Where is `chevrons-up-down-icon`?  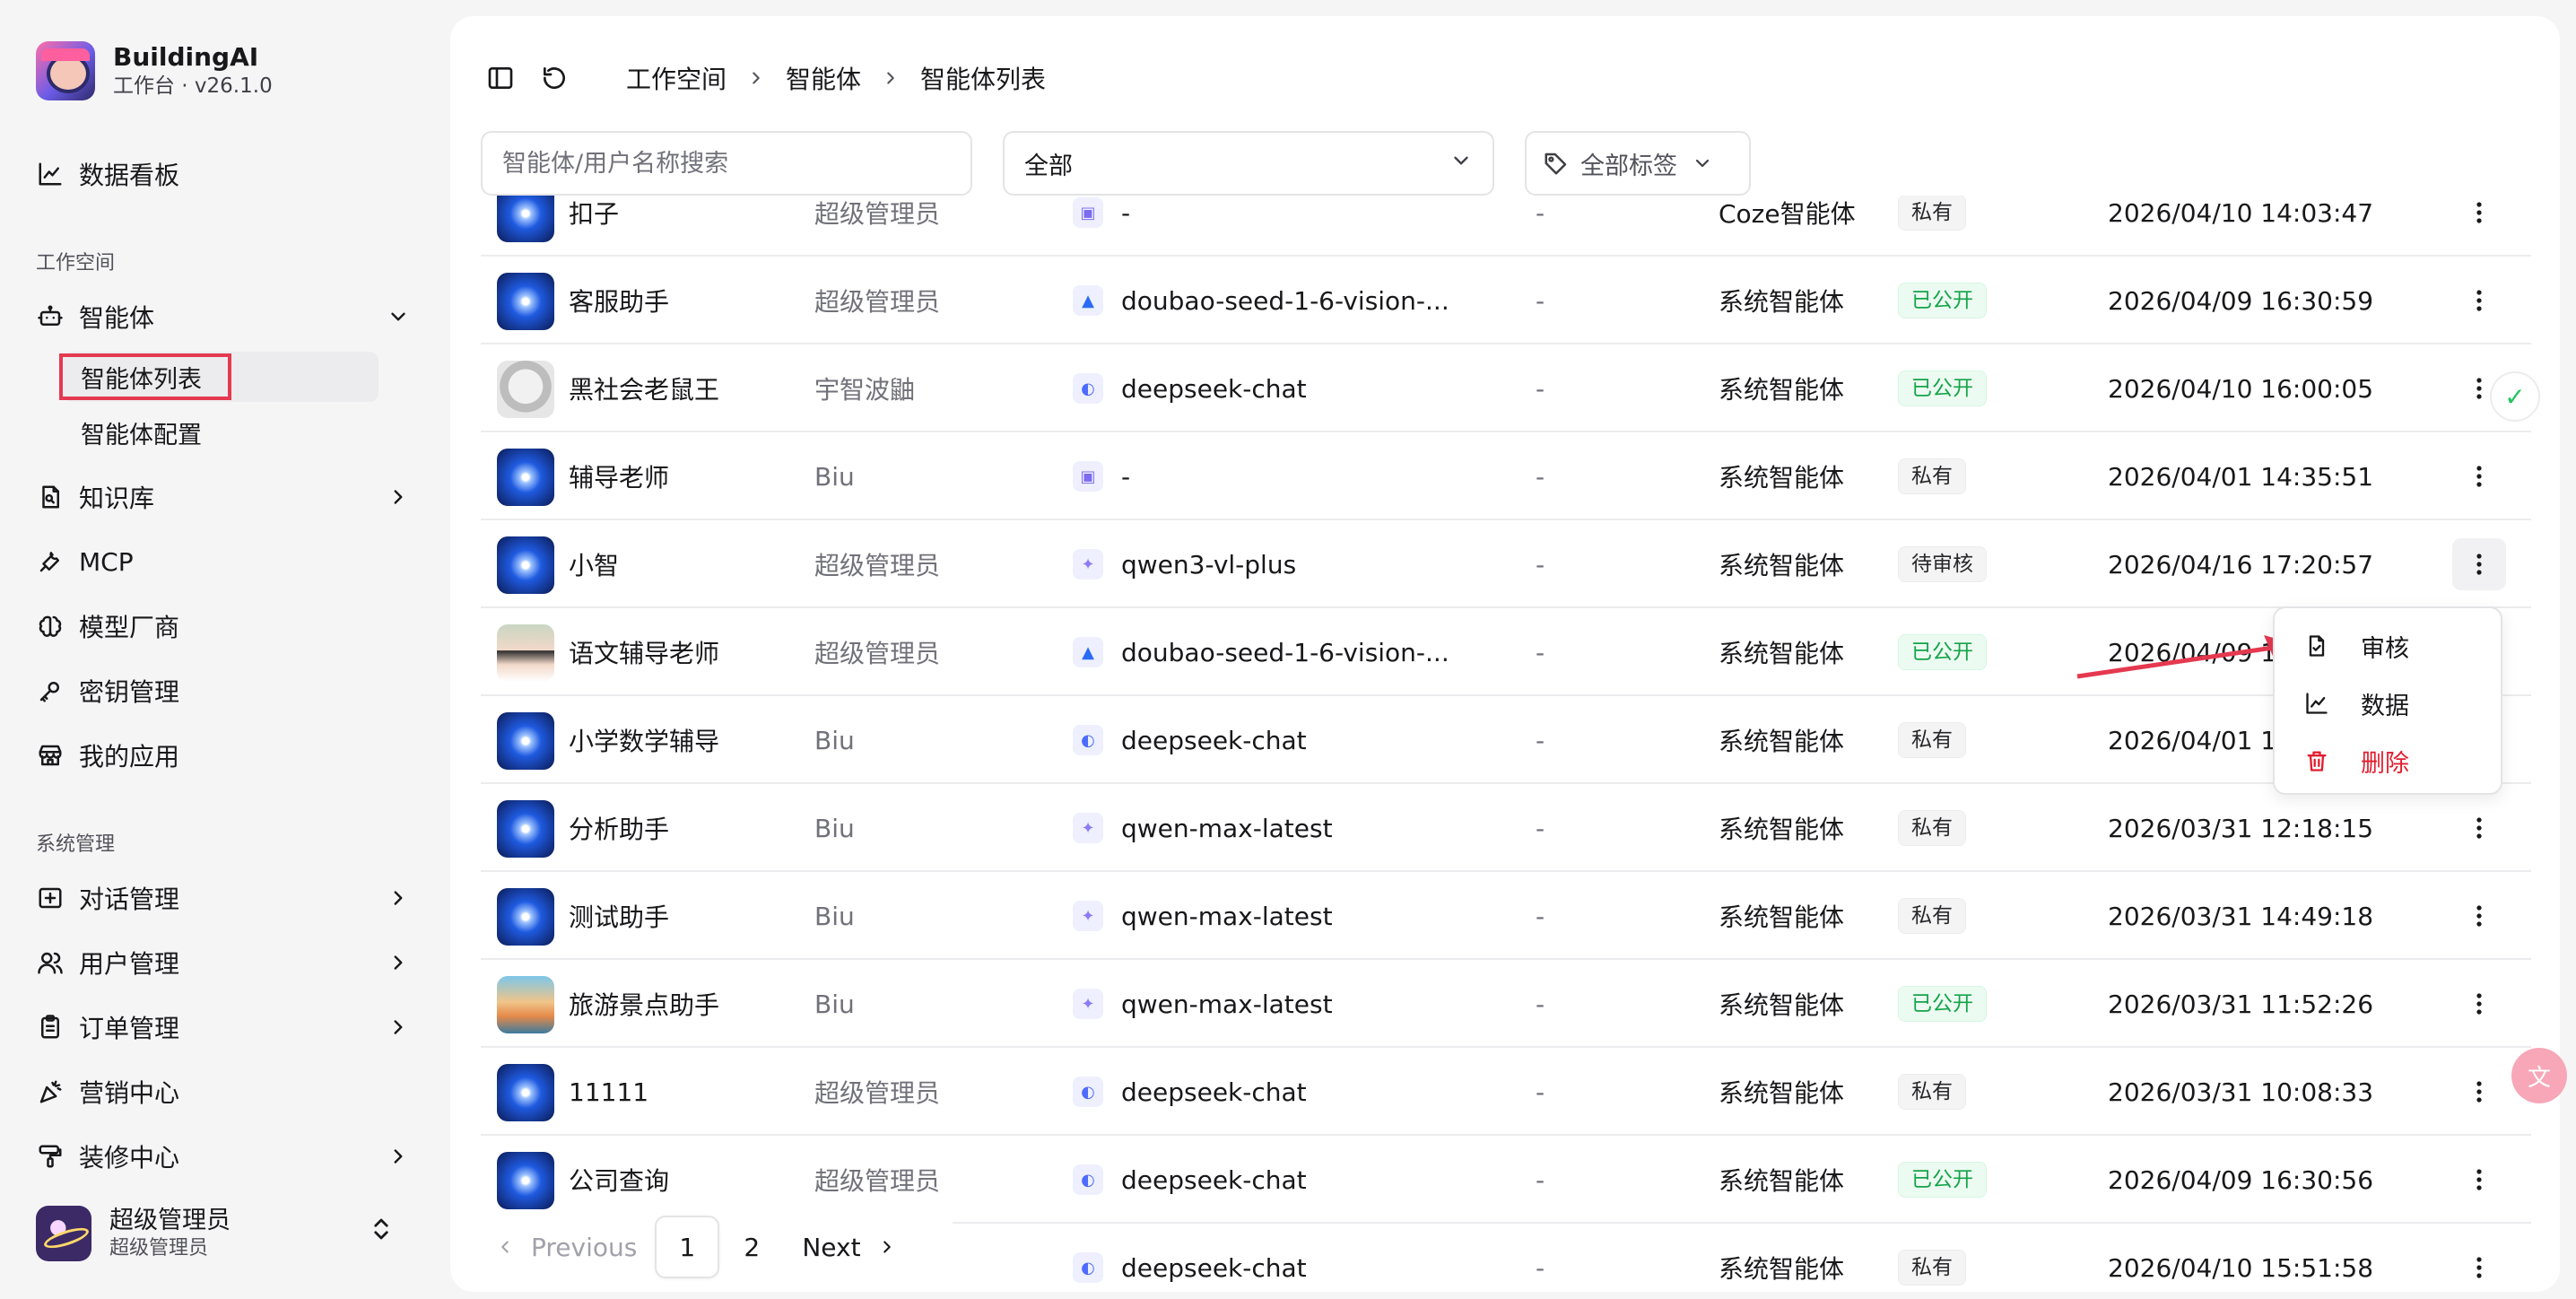 chevrons-up-down-icon is located at coordinates (381, 1231).